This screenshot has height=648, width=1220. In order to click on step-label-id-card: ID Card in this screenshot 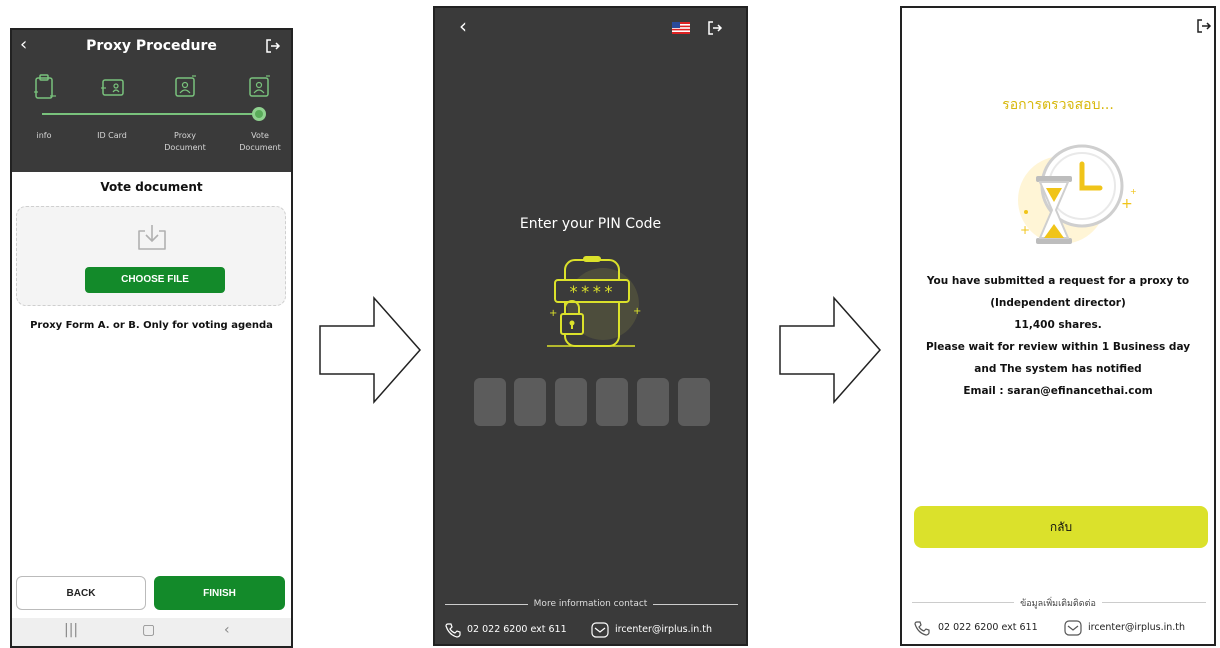, I will do `click(112, 135)`.